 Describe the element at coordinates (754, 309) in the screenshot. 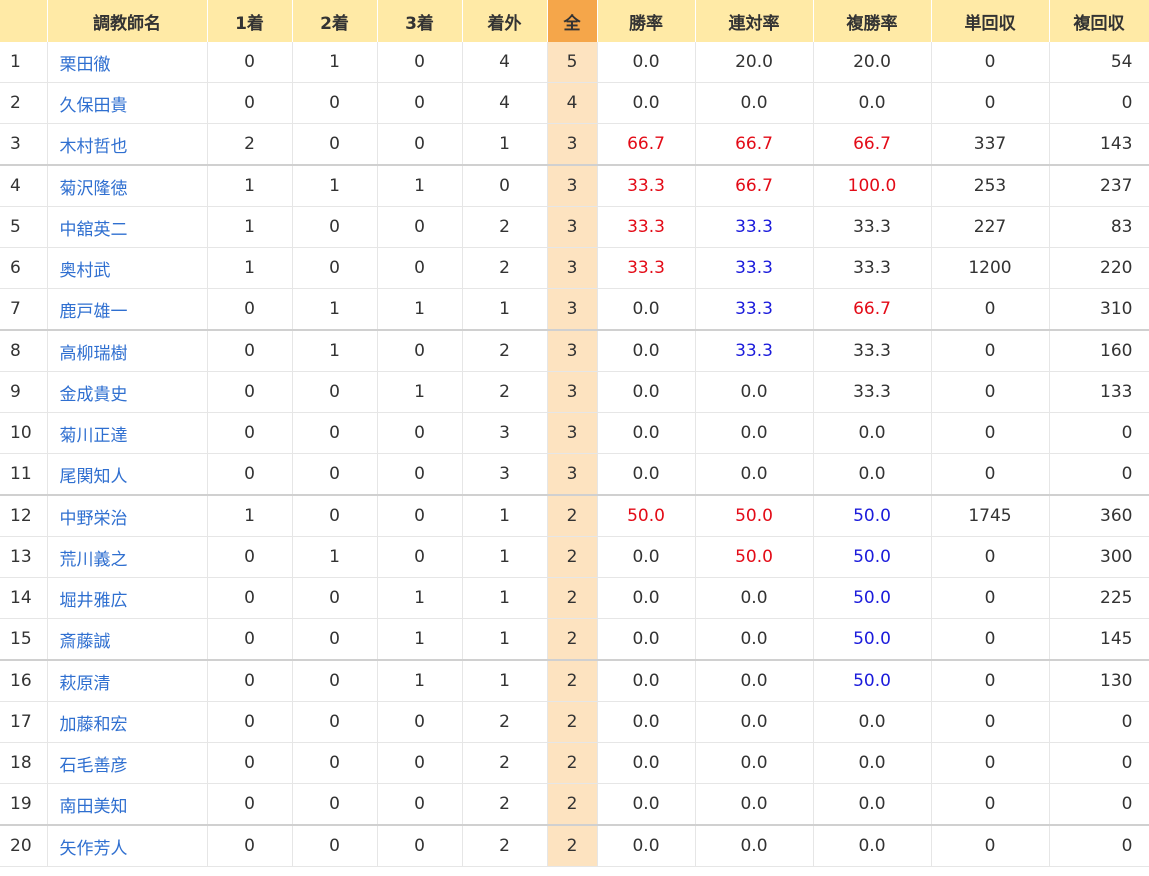

I see `place-rate-cell: 33.3` at that location.